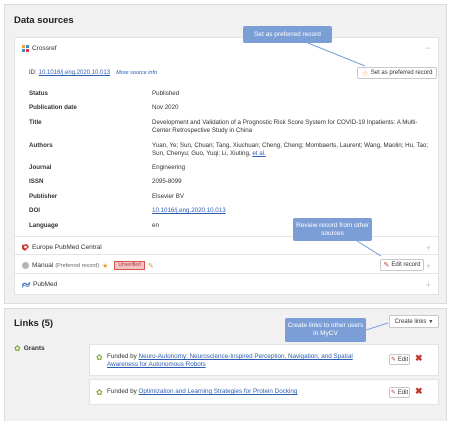 The width and height of the screenshot is (451, 421). I want to click on europe-pmc-logo-icon, so click(25, 247).